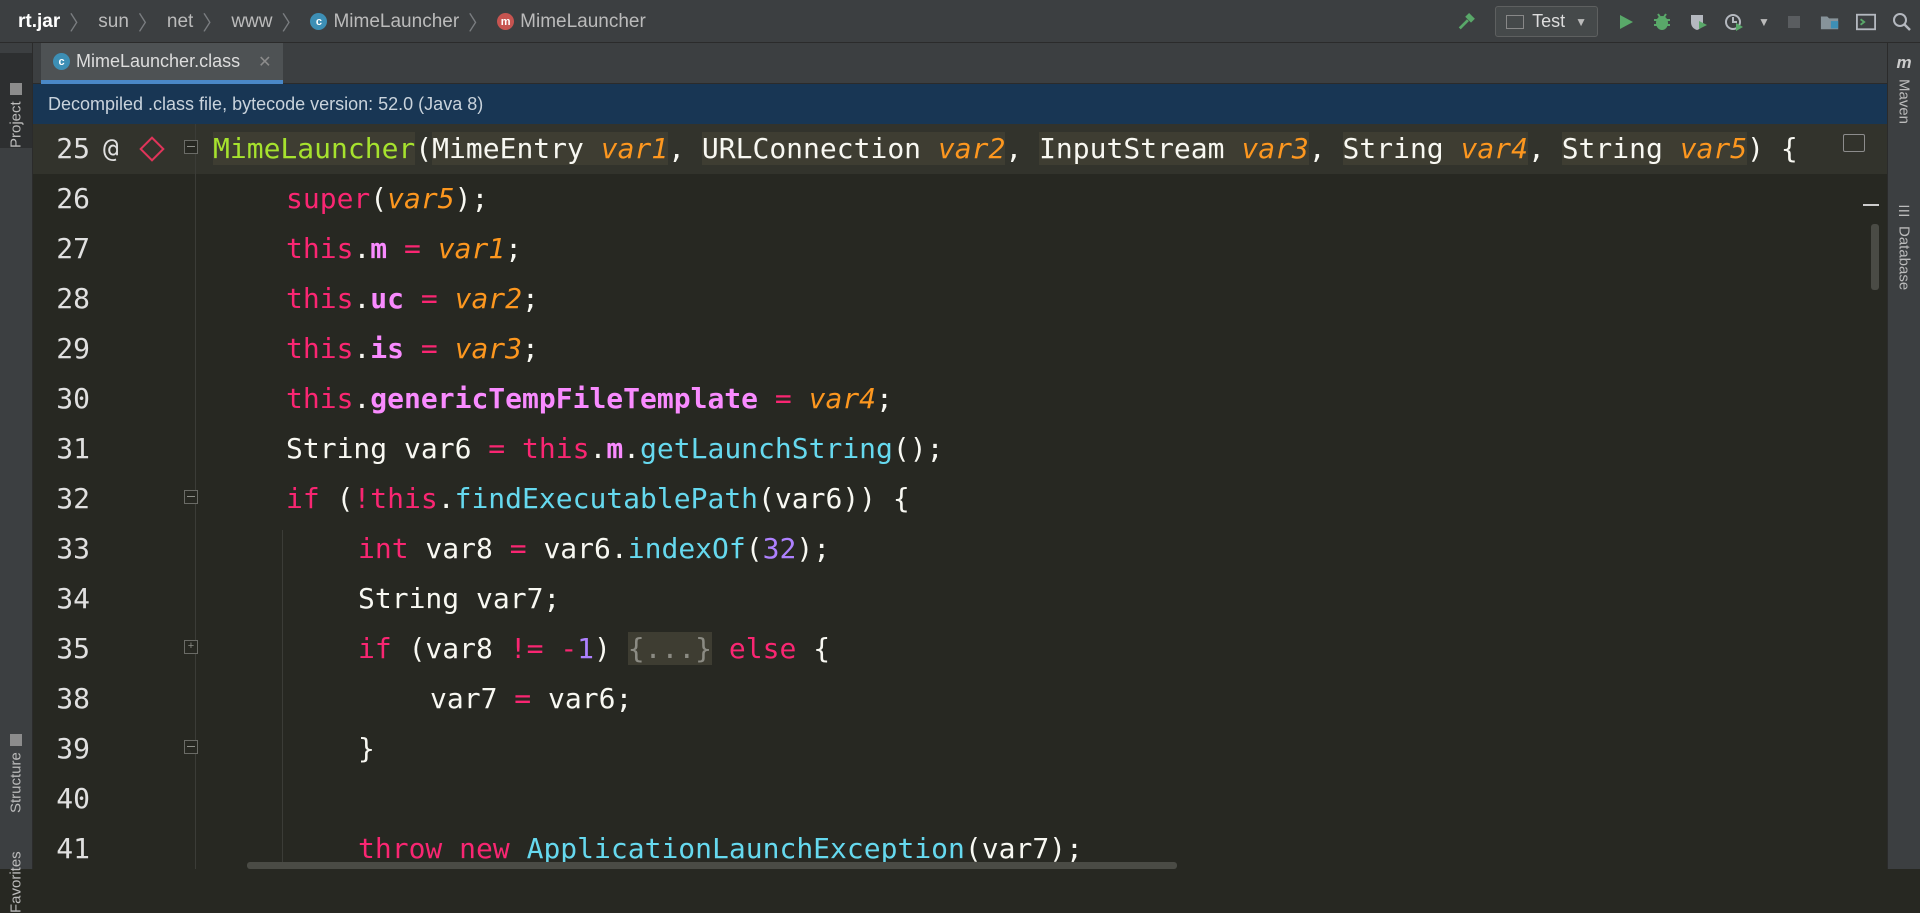 This screenshot has height=913, width=1920. What do you see at coordinates (960, 63) in the screenshot?
I see `editor-tab-bar: c MimeLauncher.class ✕` at bounding box center [960, 63].